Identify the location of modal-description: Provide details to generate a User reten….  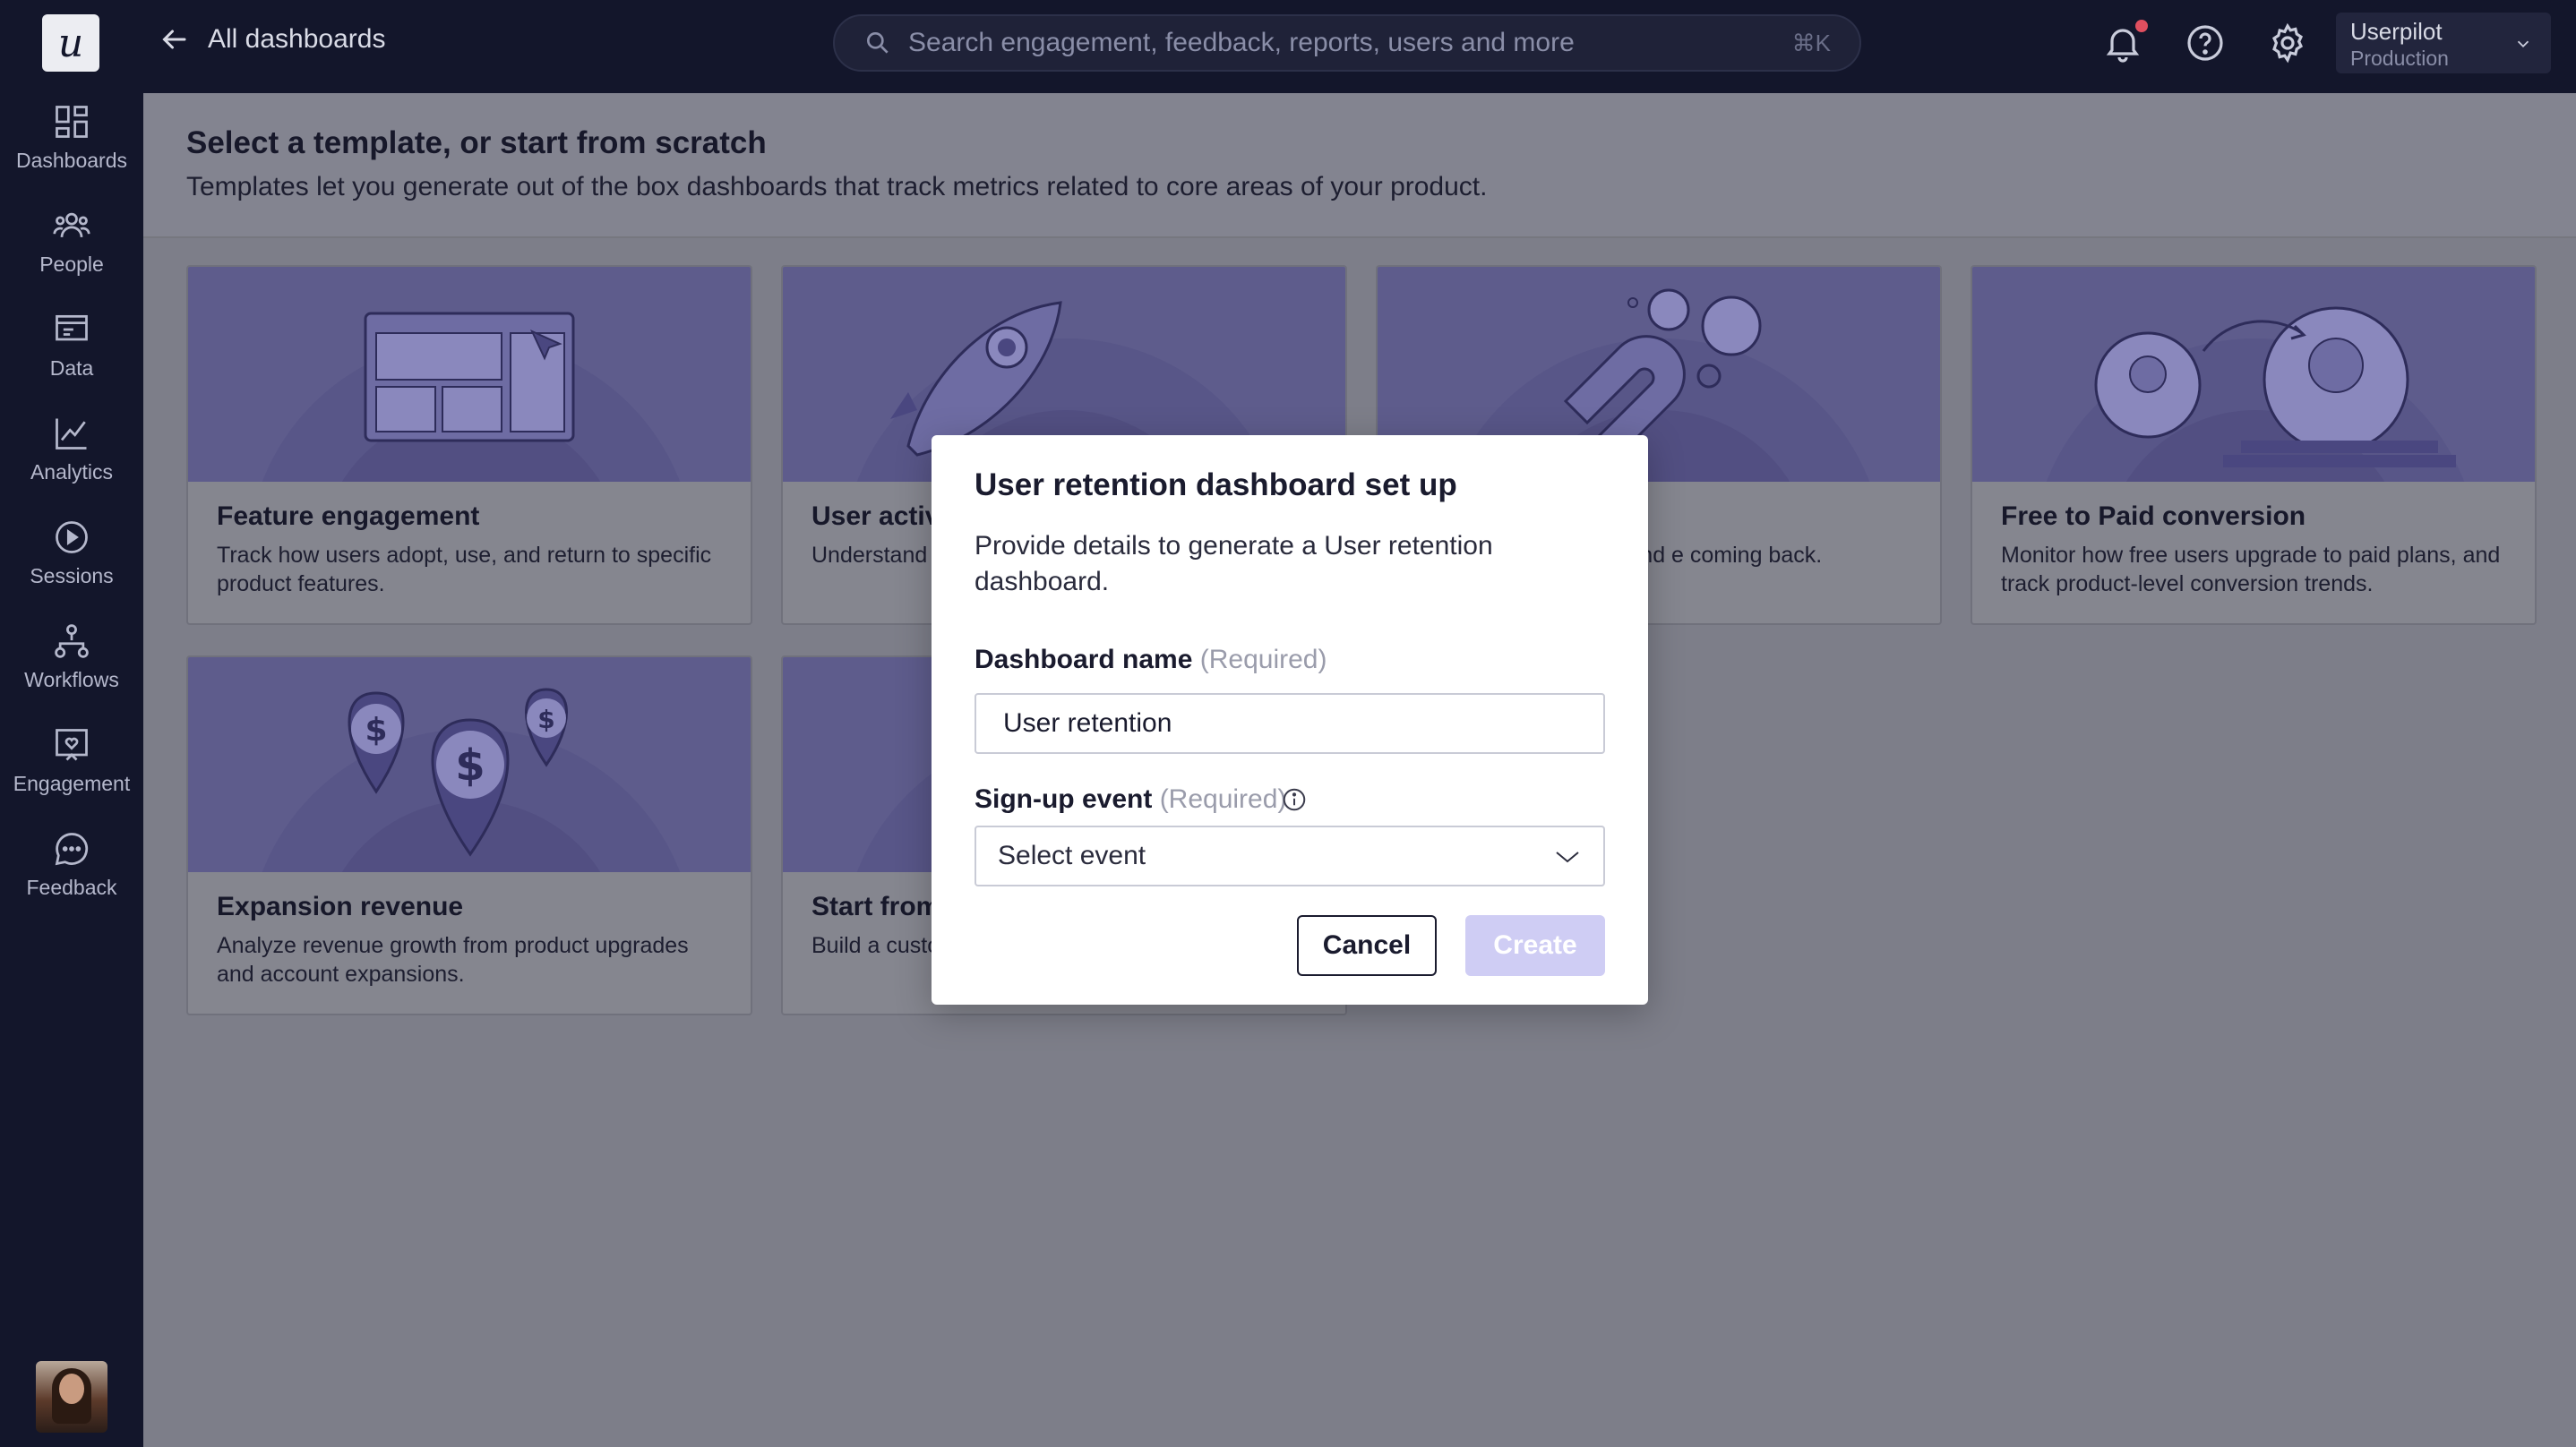
(1234, 563).